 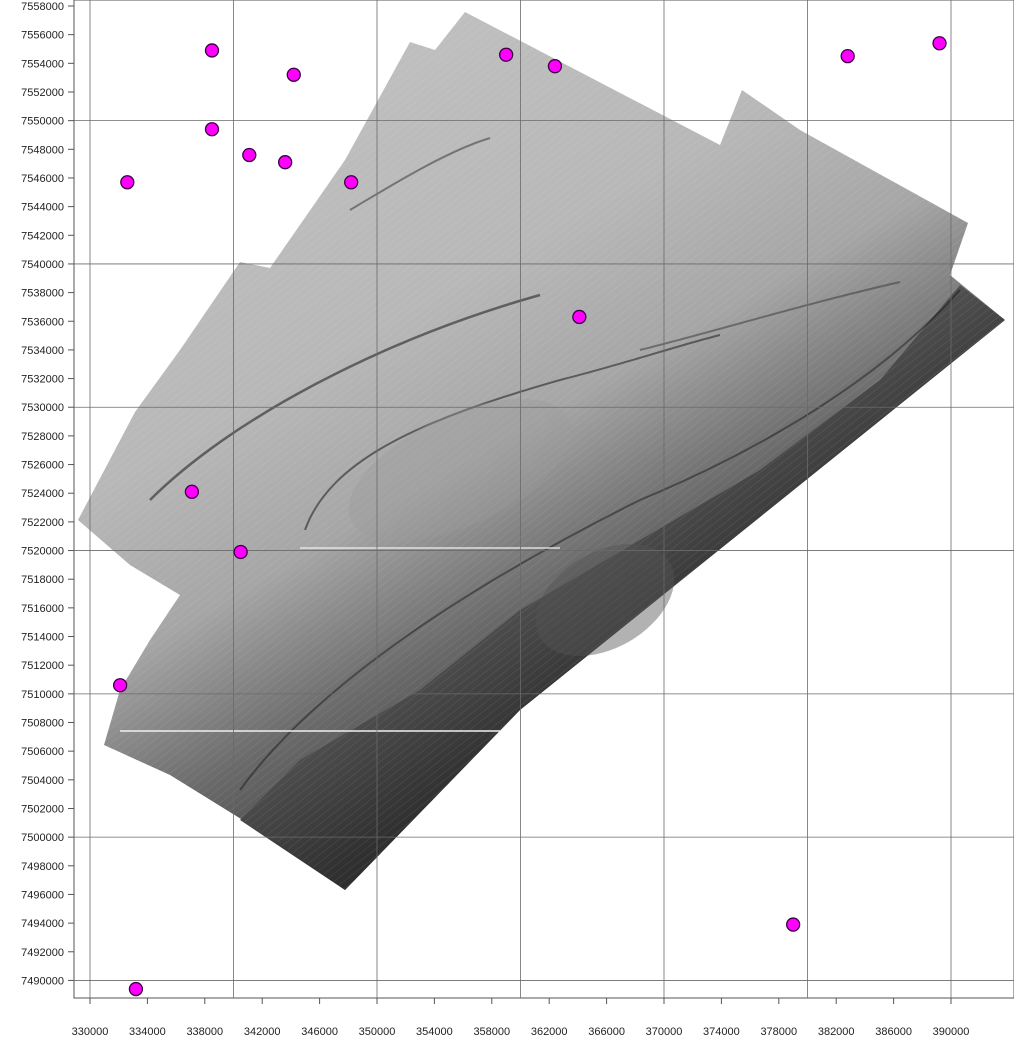 What do you see at coordinates (42, 93) in the screenshot?
I see `y-tick-label: 7552000` at bounding box center [42, 93].